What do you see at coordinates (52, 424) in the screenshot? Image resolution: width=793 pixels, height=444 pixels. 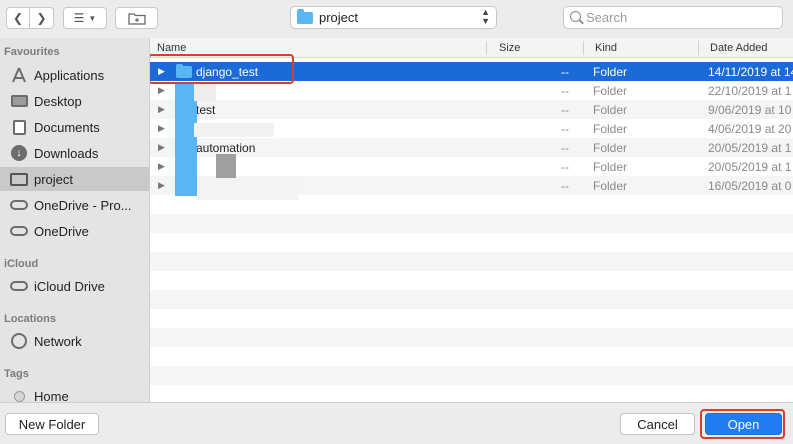 I see `new-folder-button: New Folder` at bounding box center [52, 424].